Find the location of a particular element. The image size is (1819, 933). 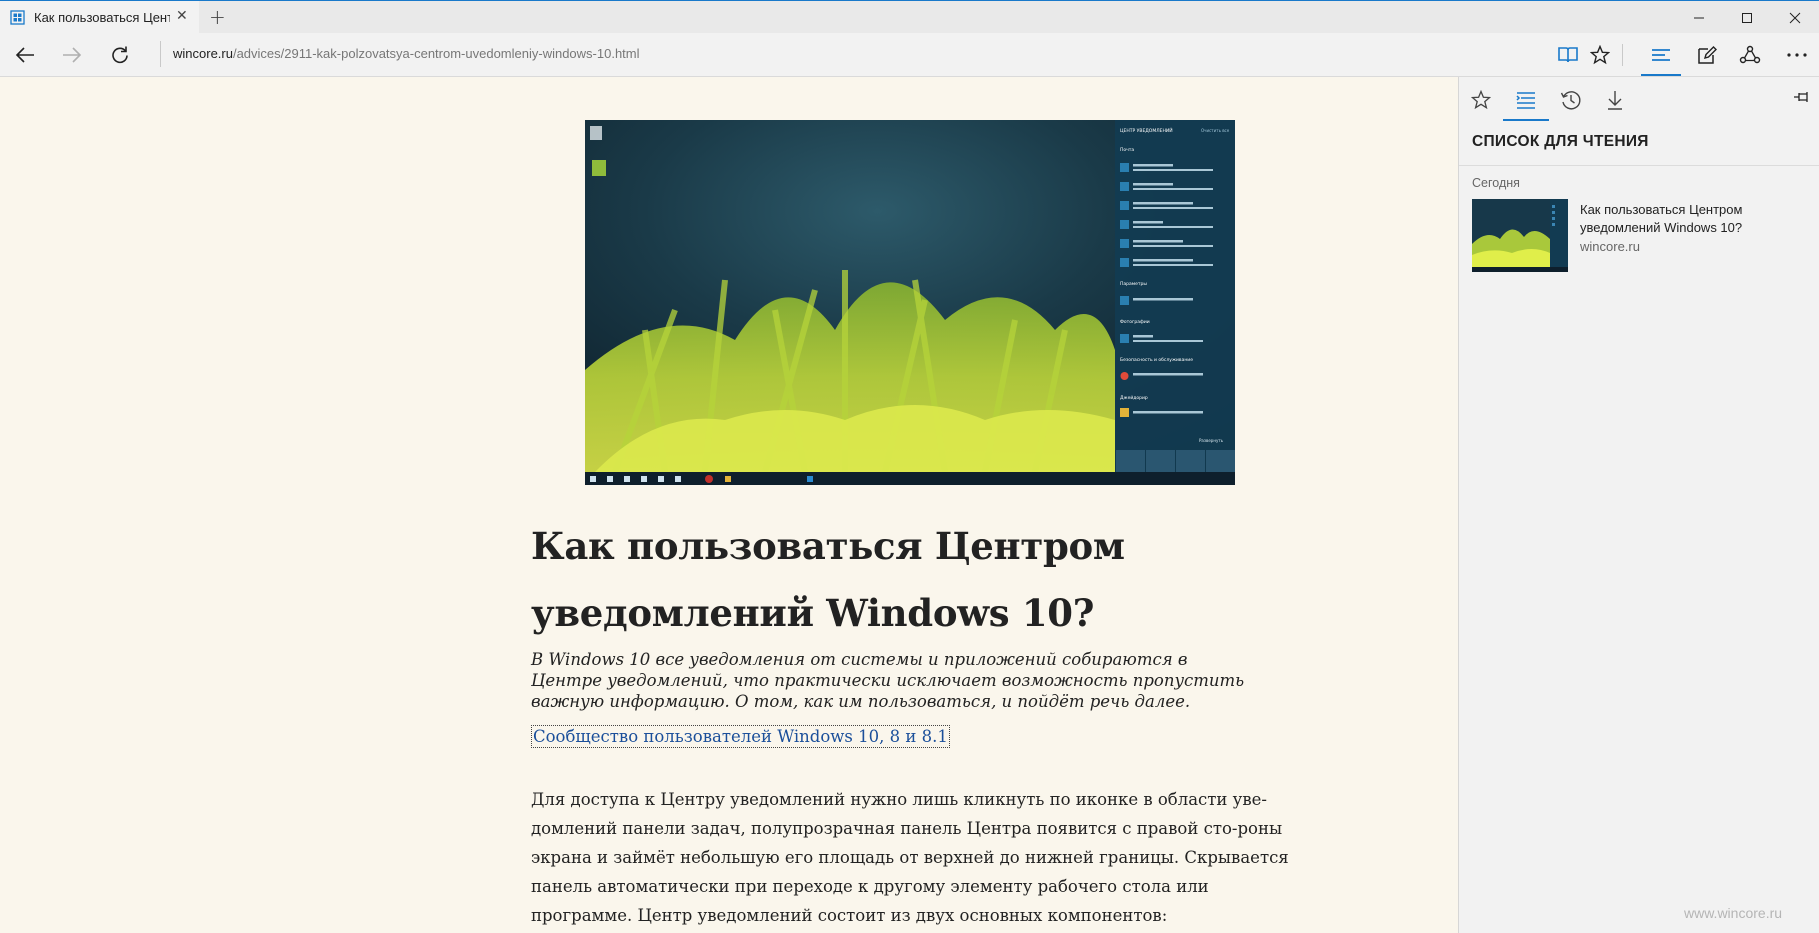

browser-tab: Как пользоваться Цент ✕ is located at coordinates (99, 17).